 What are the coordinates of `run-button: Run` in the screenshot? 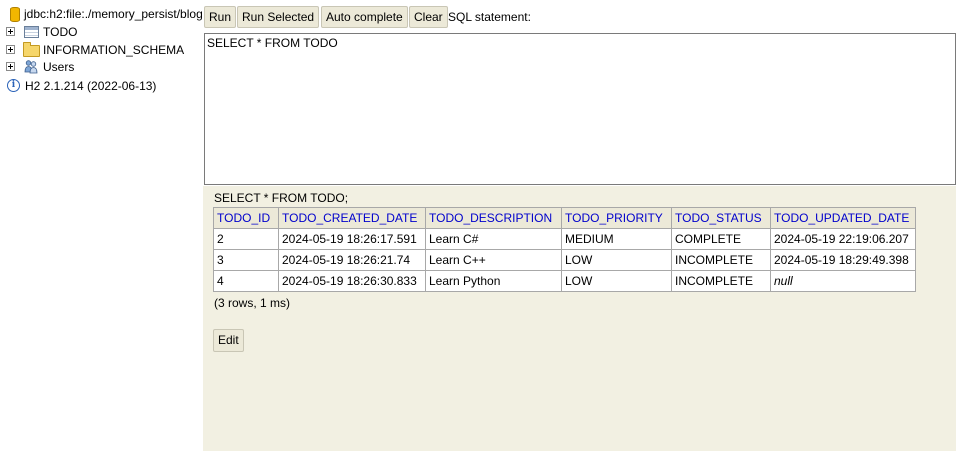 It's located at (220, 17).